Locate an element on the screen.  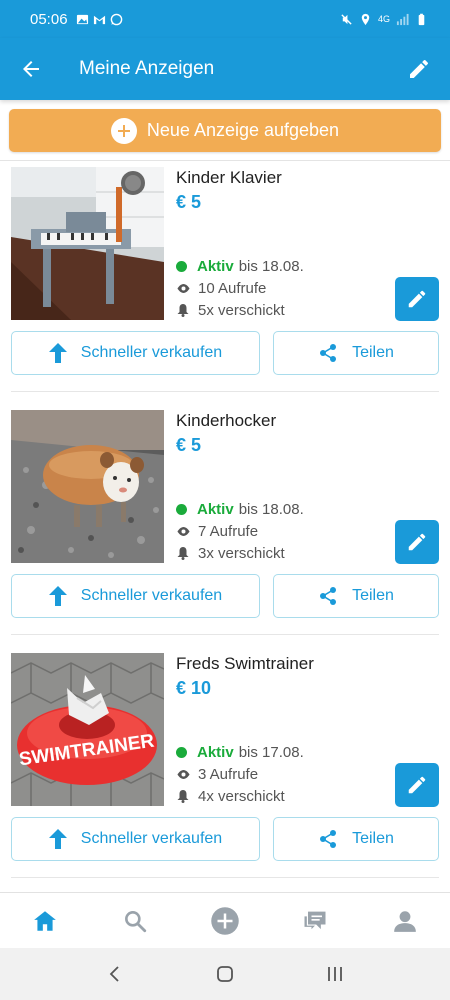
messages-icon is located at coordinates (315, 920).